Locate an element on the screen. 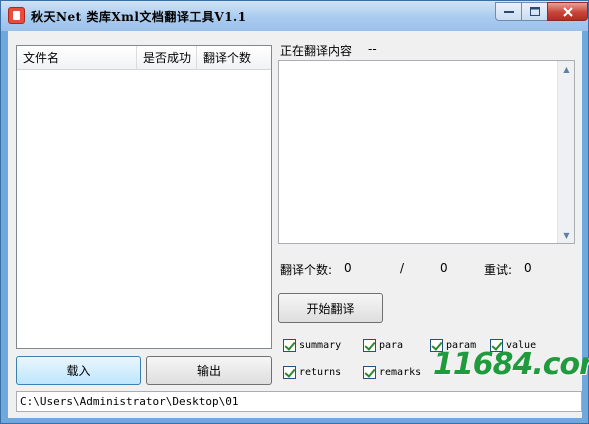  translating-label: 正在翻译内容 is located at coordinates (316, 51).